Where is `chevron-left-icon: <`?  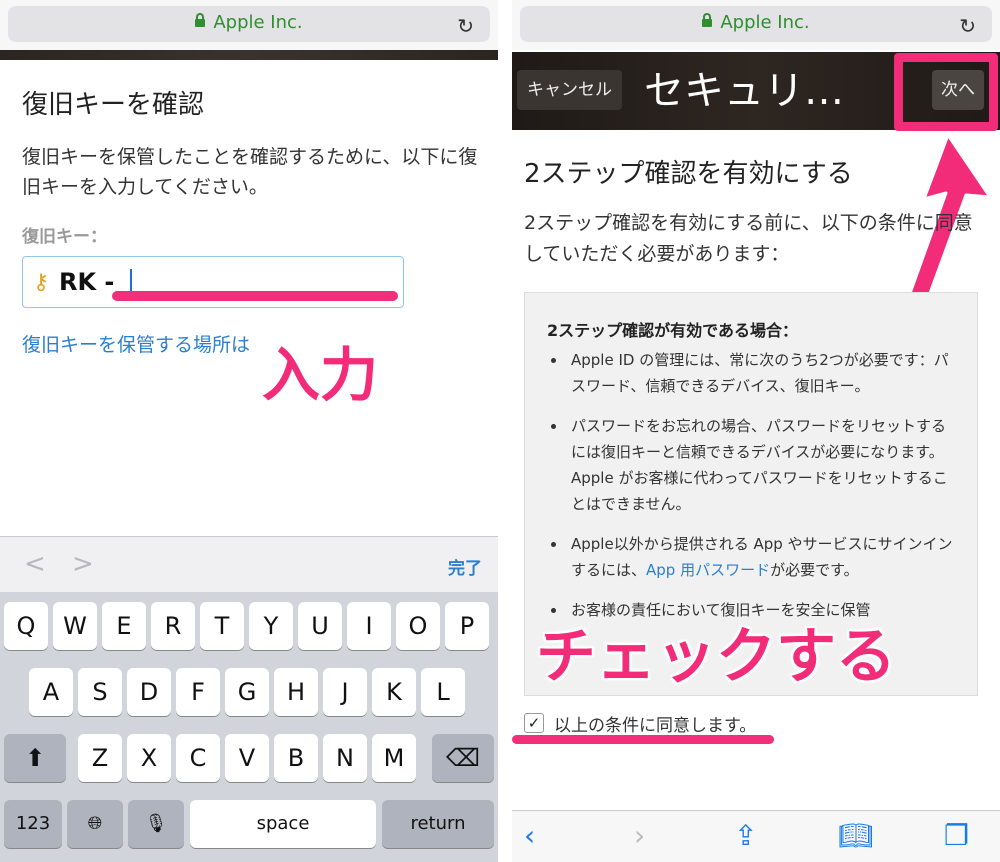
chevron-left-icon: < is located at coordinates (35, 564).